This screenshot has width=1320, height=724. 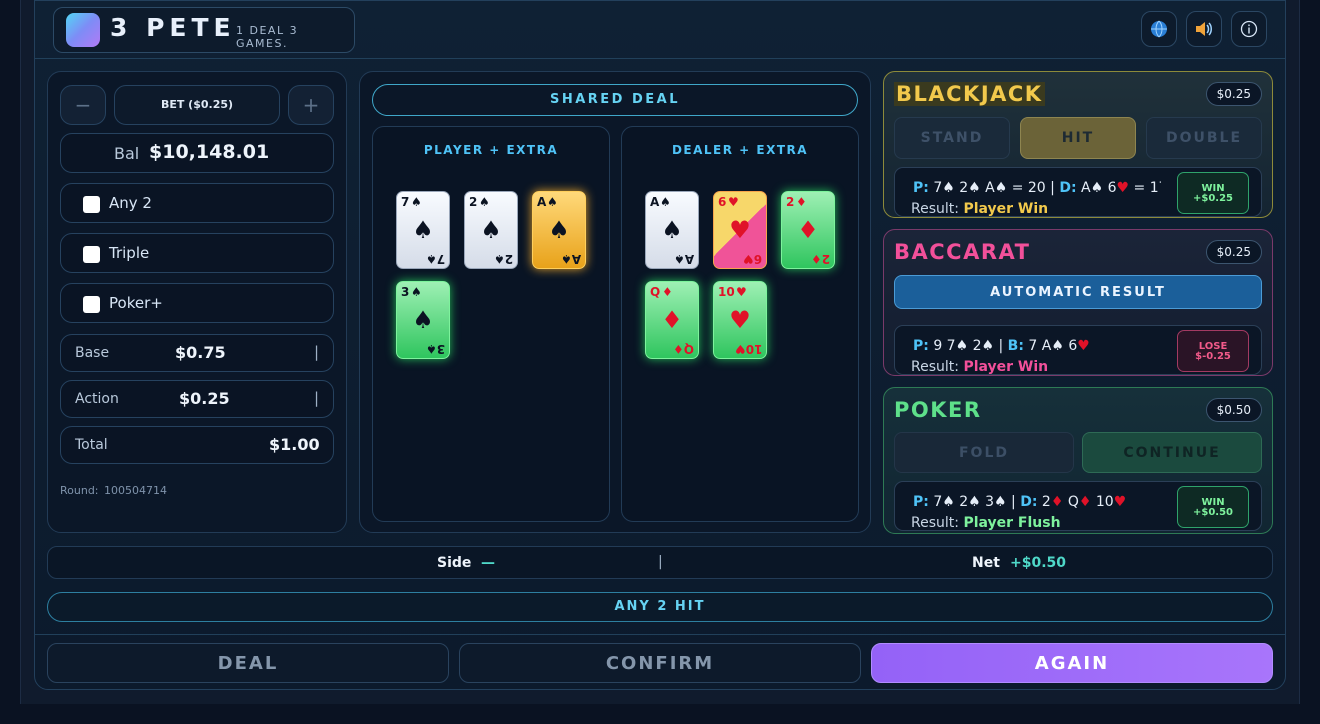 I want to click on app-title: 3 PETE, so click(x=173, y=27).